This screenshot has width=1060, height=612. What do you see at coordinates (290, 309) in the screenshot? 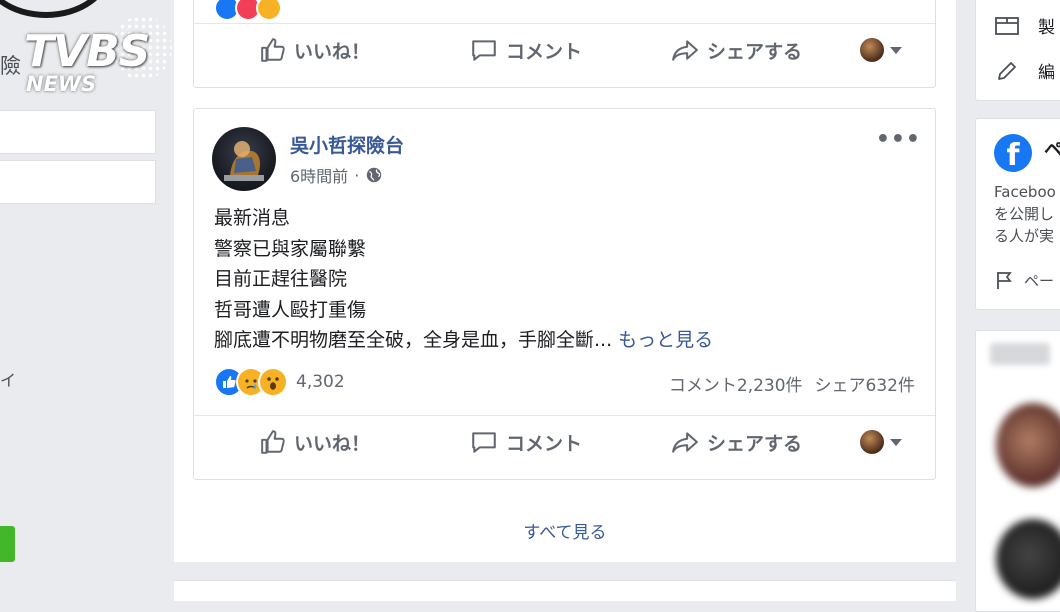
I see `post-line: 哲哥遭人毆打重傷` at bounding box center [290, 309].